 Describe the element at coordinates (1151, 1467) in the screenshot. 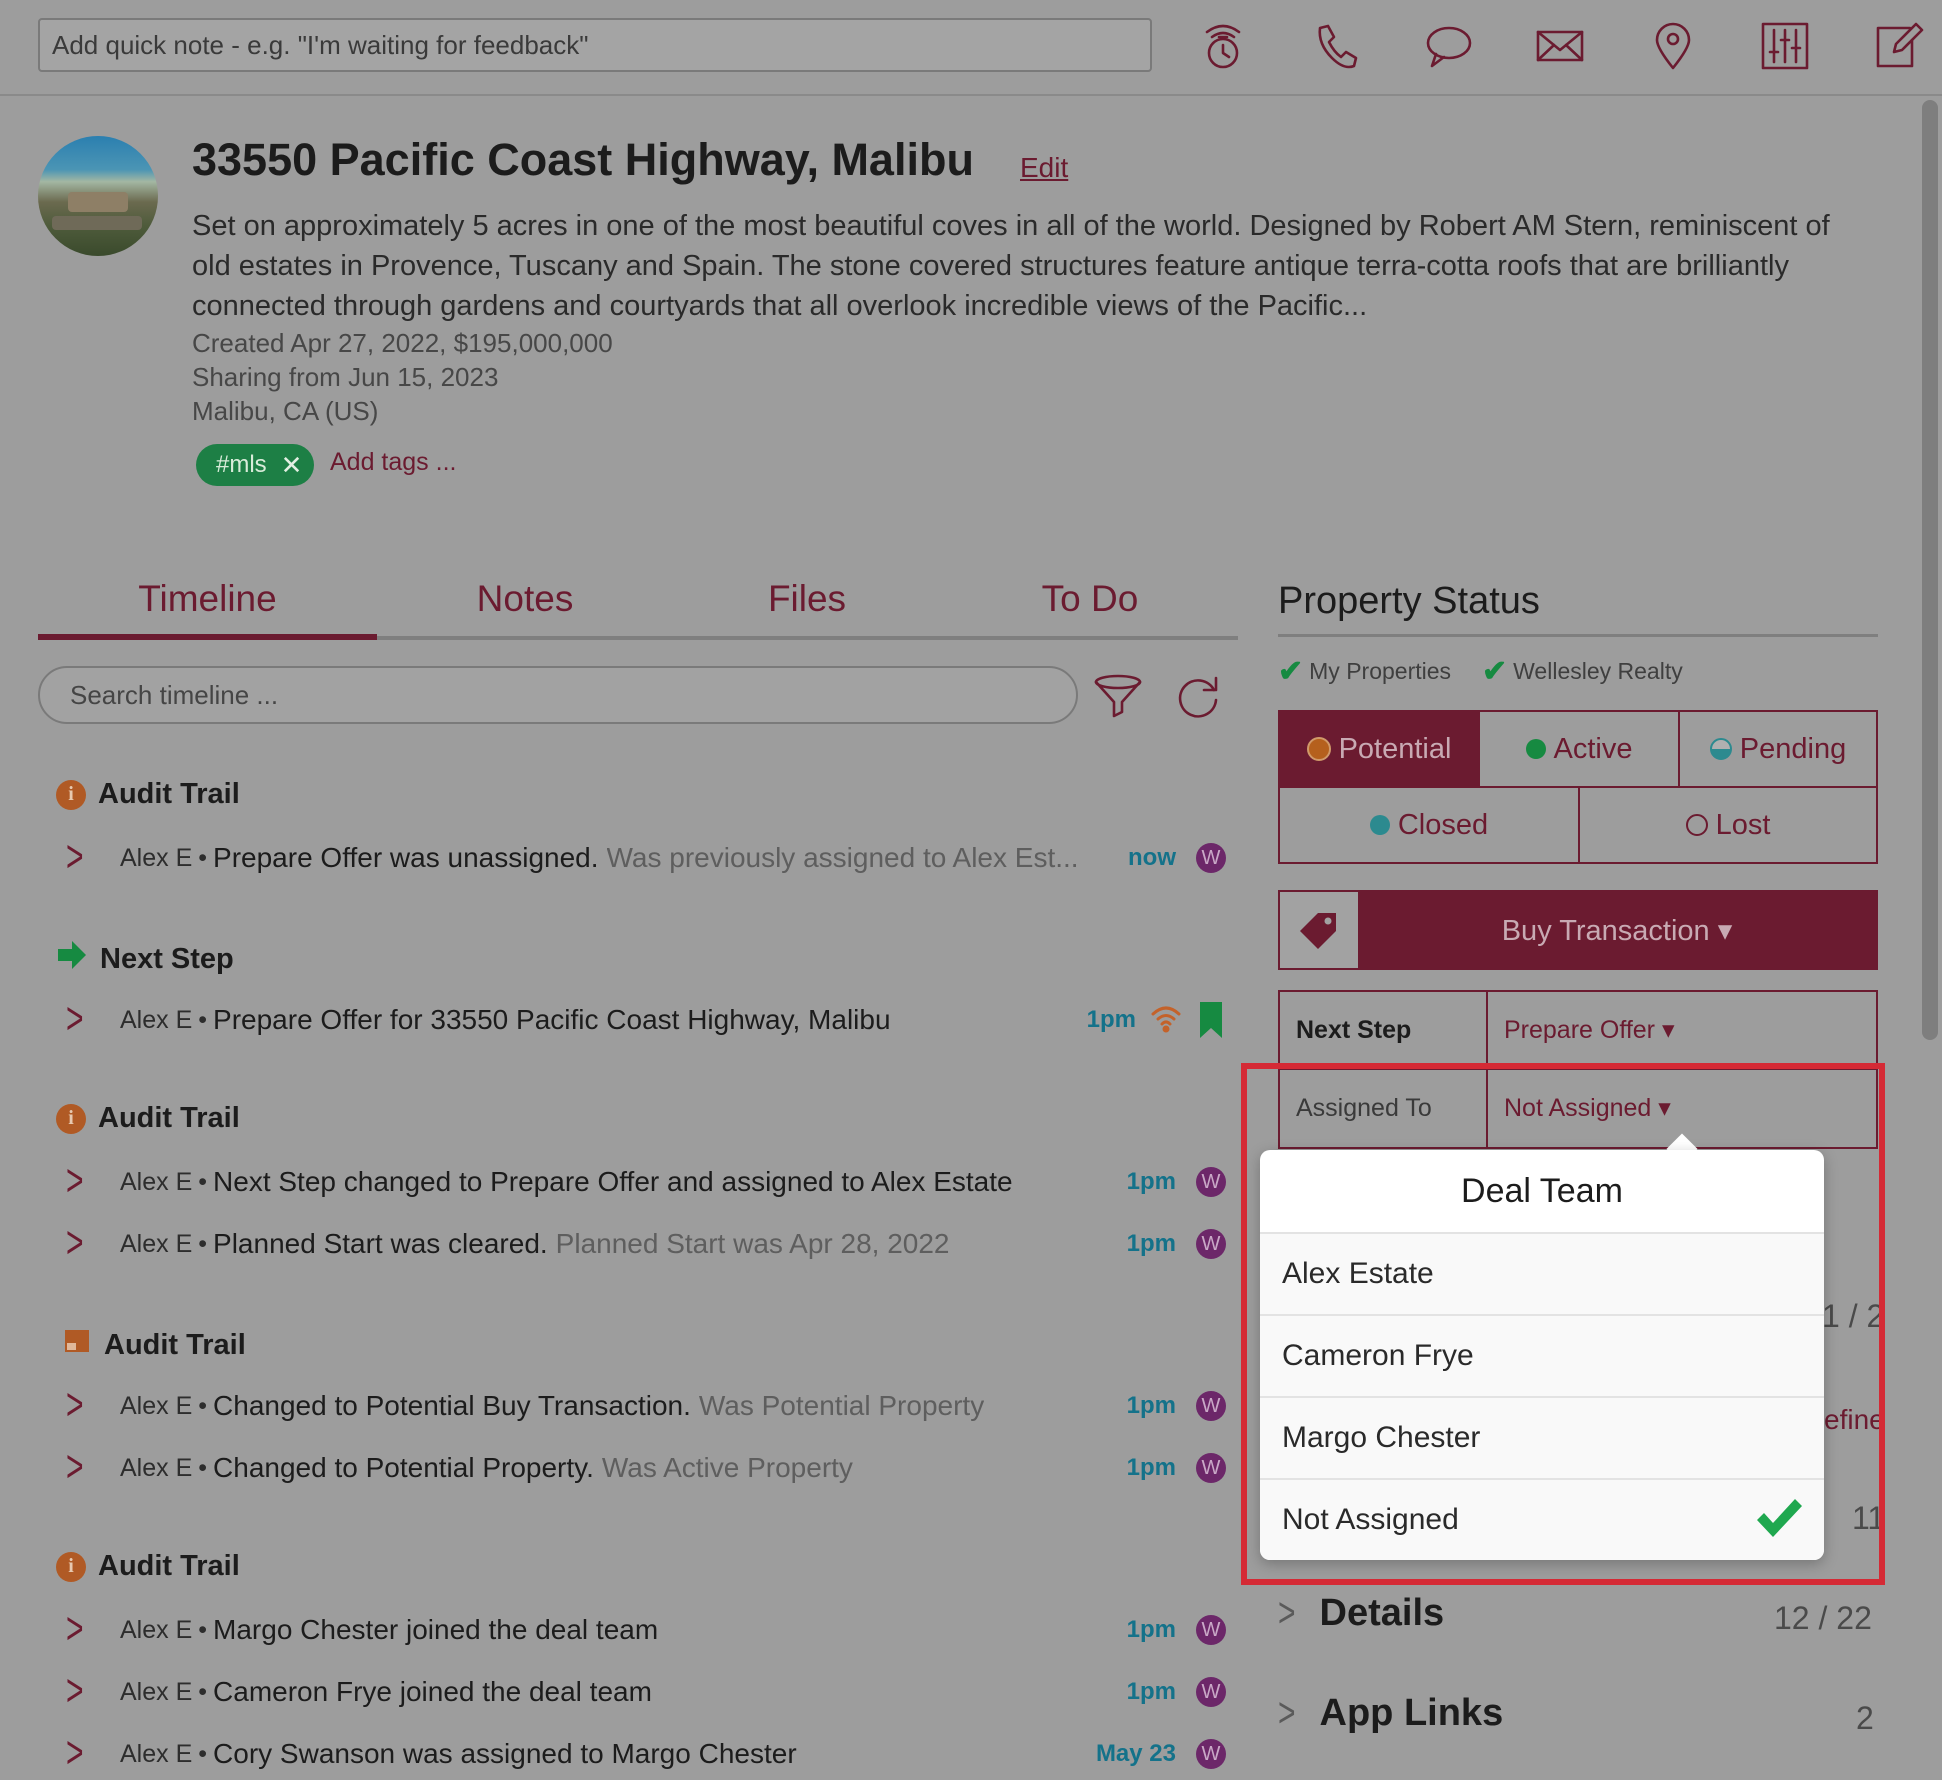

I see `row-time: 1pm` at that location.